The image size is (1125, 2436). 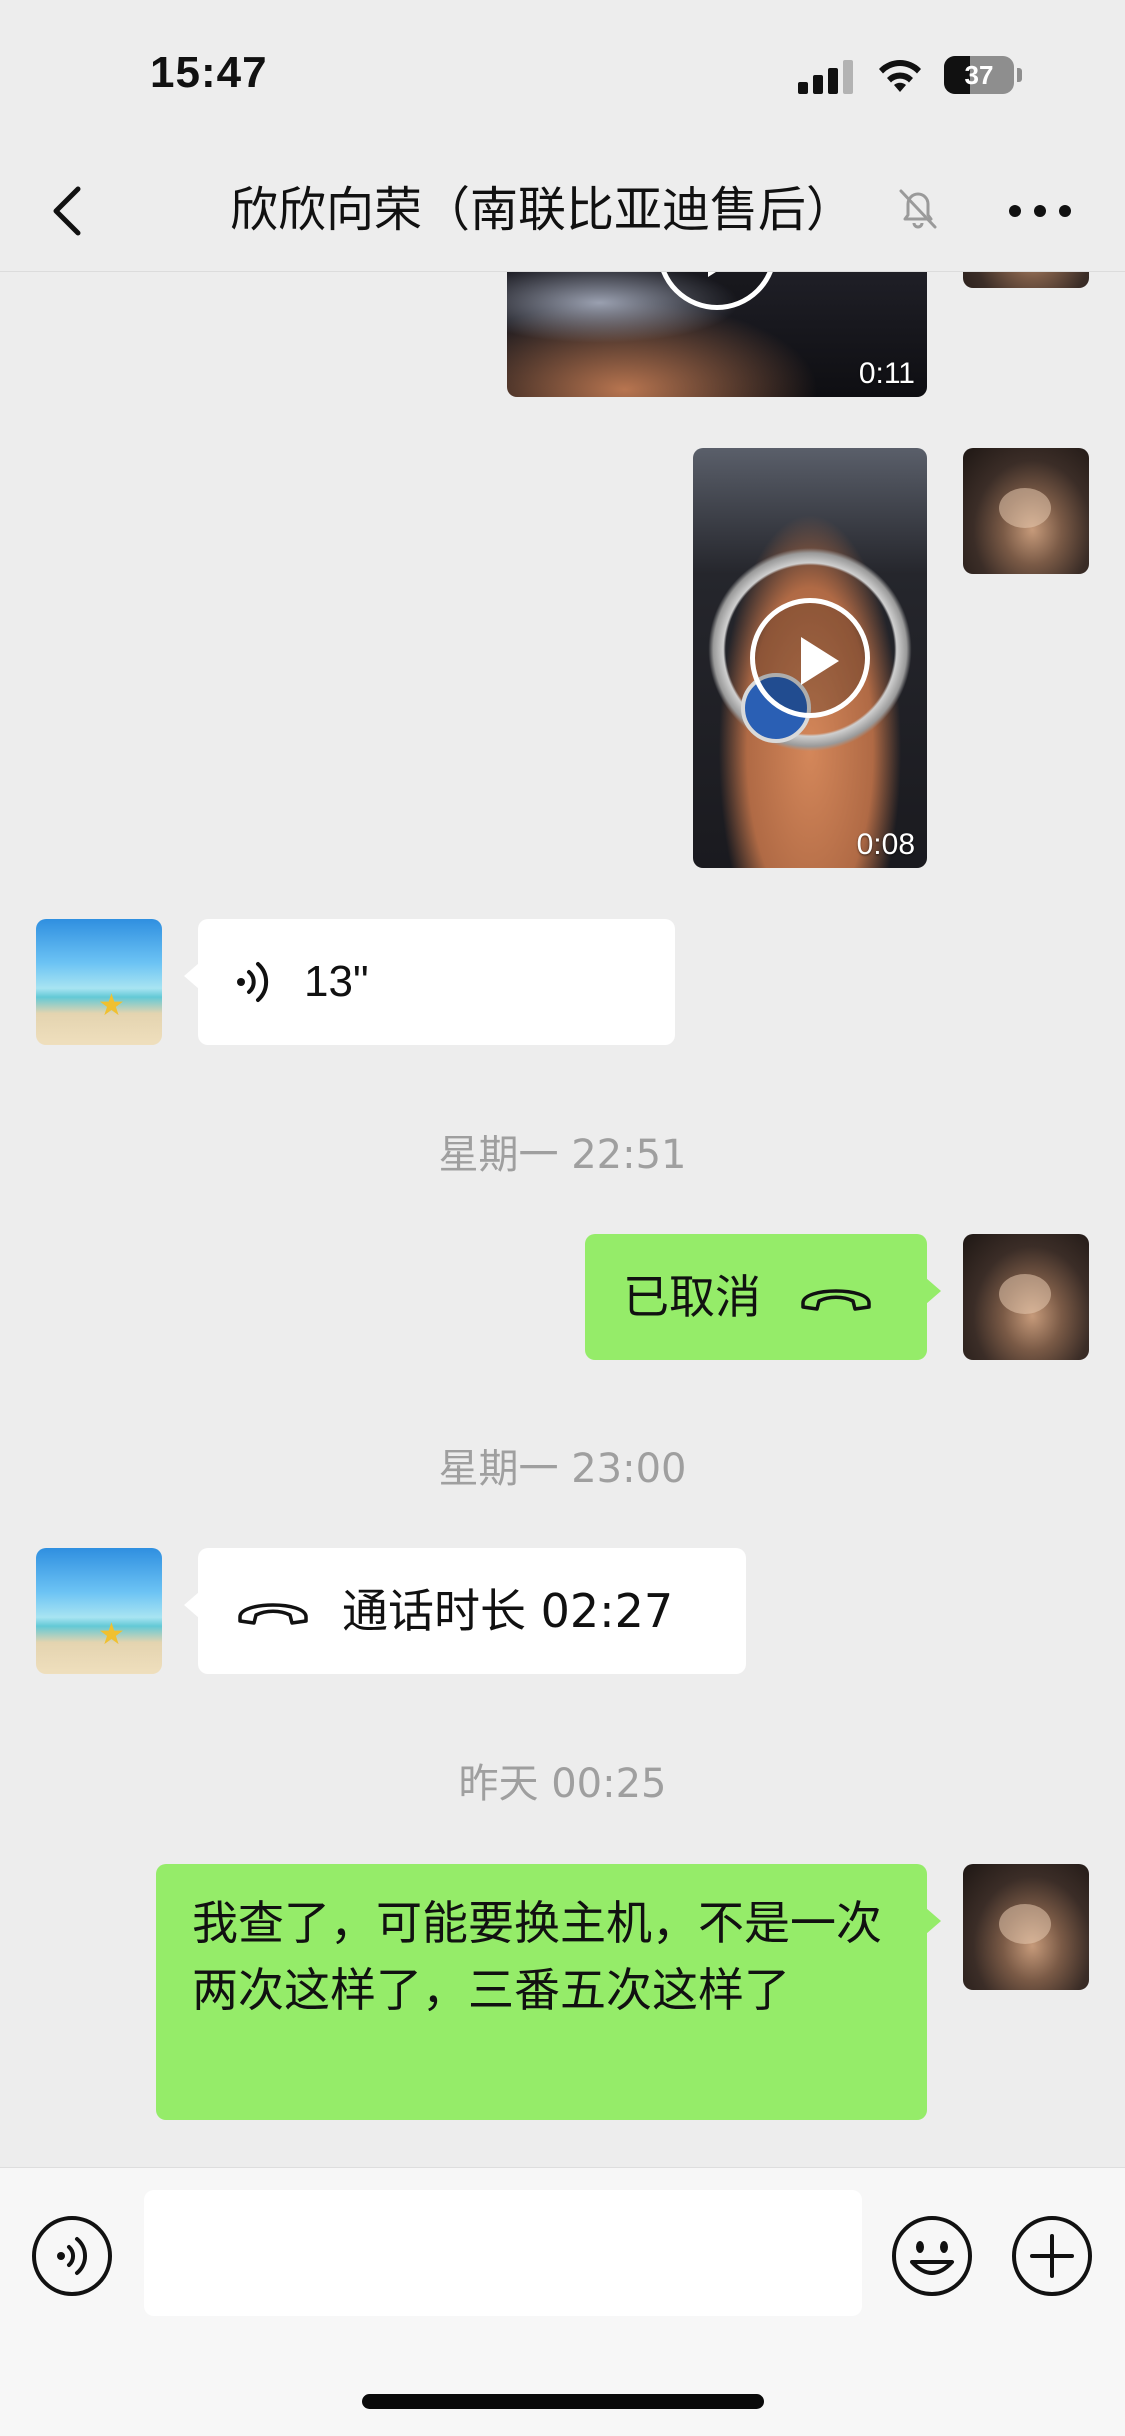 What do you see at coordinates (1040, 210) in the screenshot?
I see `more-icon` at bounding box center [1040, 210].